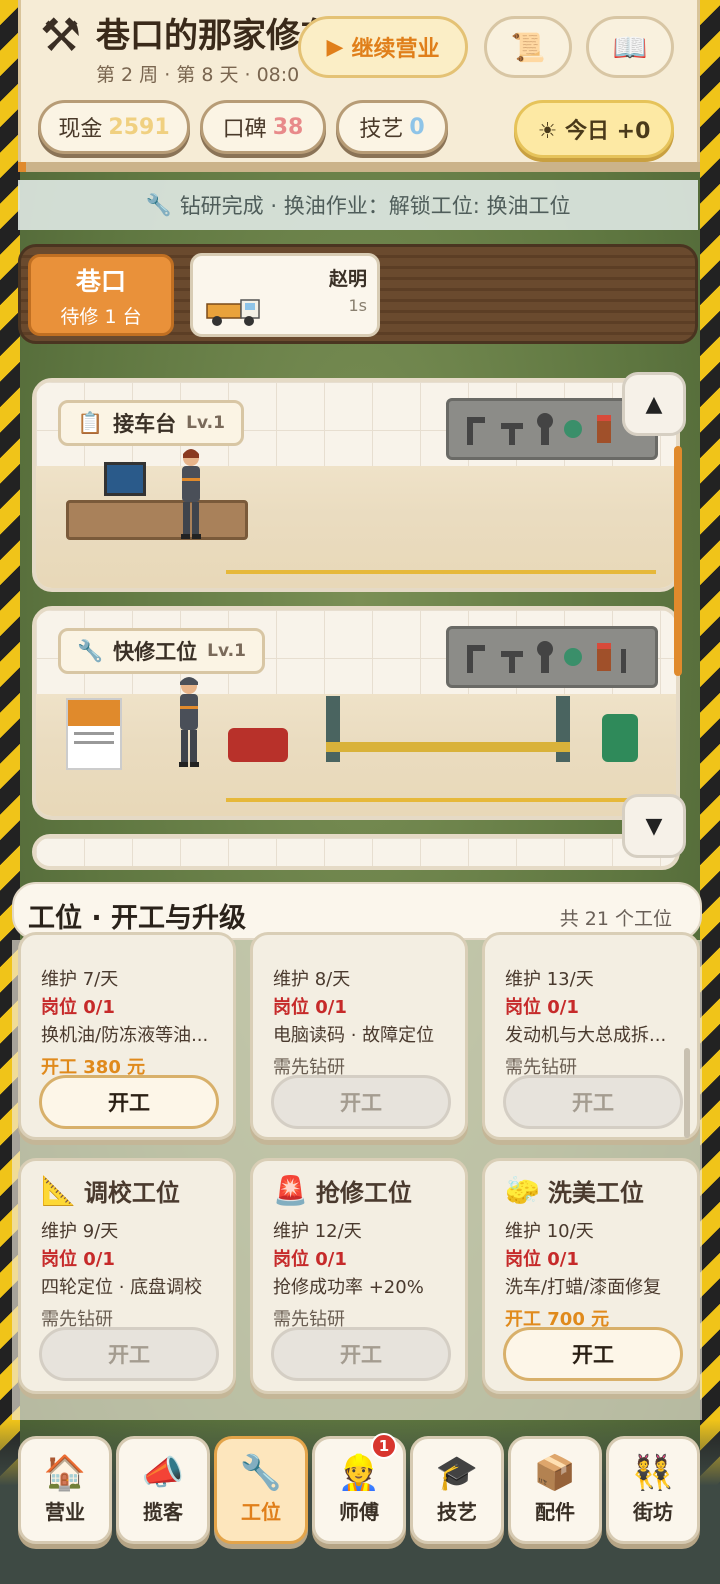 The image size is (720, 1584). Describe the element at coordinates (125, 479) in the screenshot. I see `computer-monitor` at that location.